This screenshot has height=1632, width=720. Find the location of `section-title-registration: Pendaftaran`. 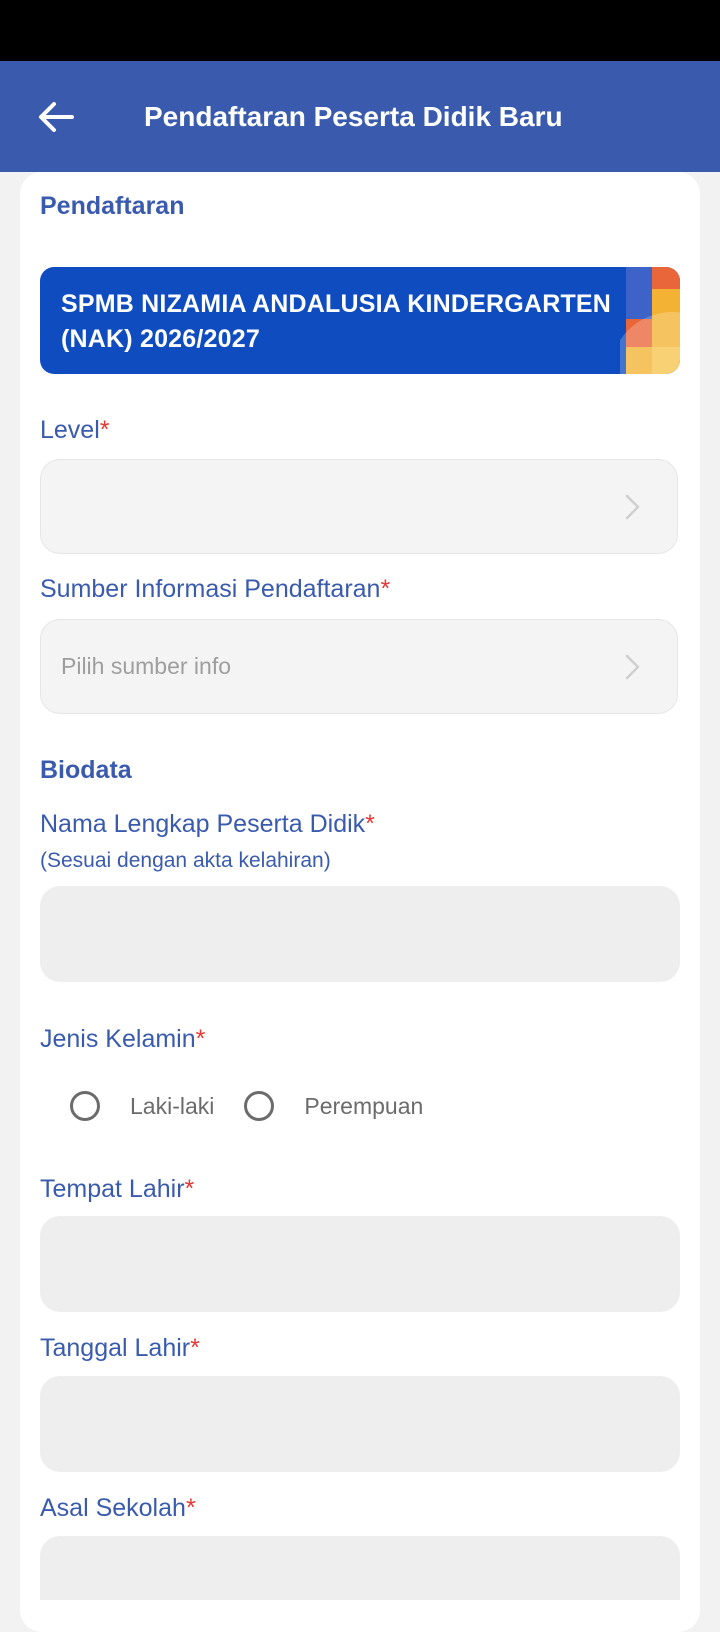

section-title-registration: Pendaftaran is located at coordinates (112, 206).